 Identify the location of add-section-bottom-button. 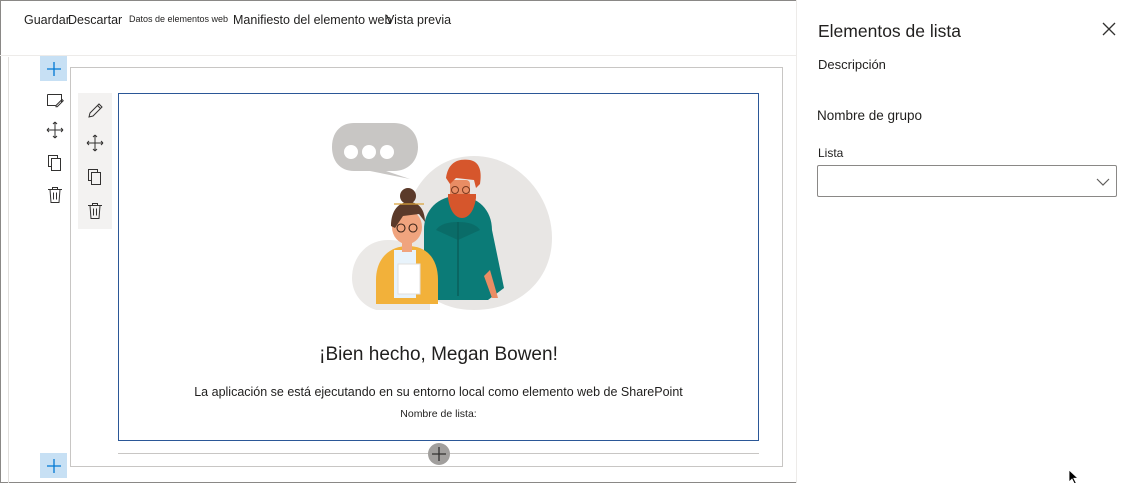
(53, 465).